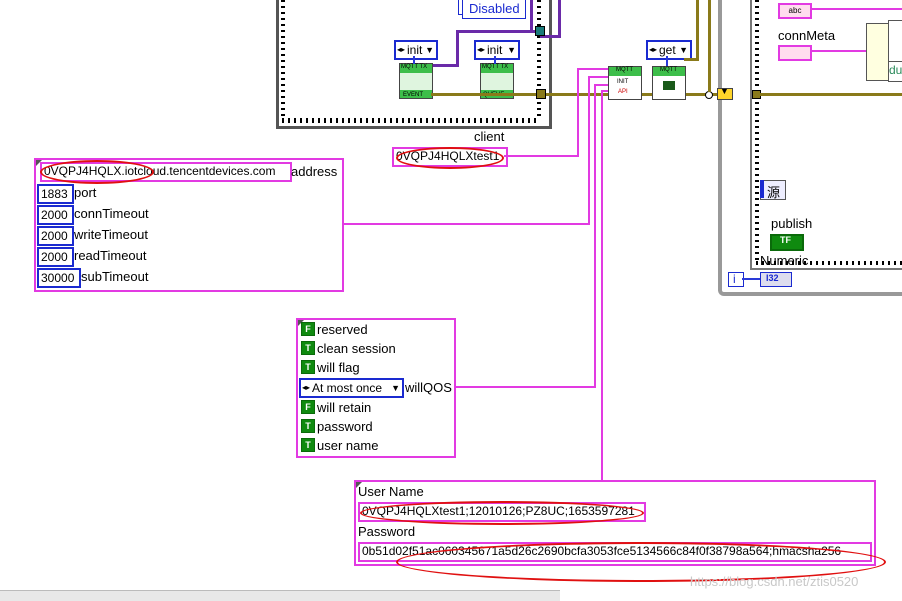 This screenshot has width=902, height=601. I want to click on flags-wire-v, so click(595, 236).